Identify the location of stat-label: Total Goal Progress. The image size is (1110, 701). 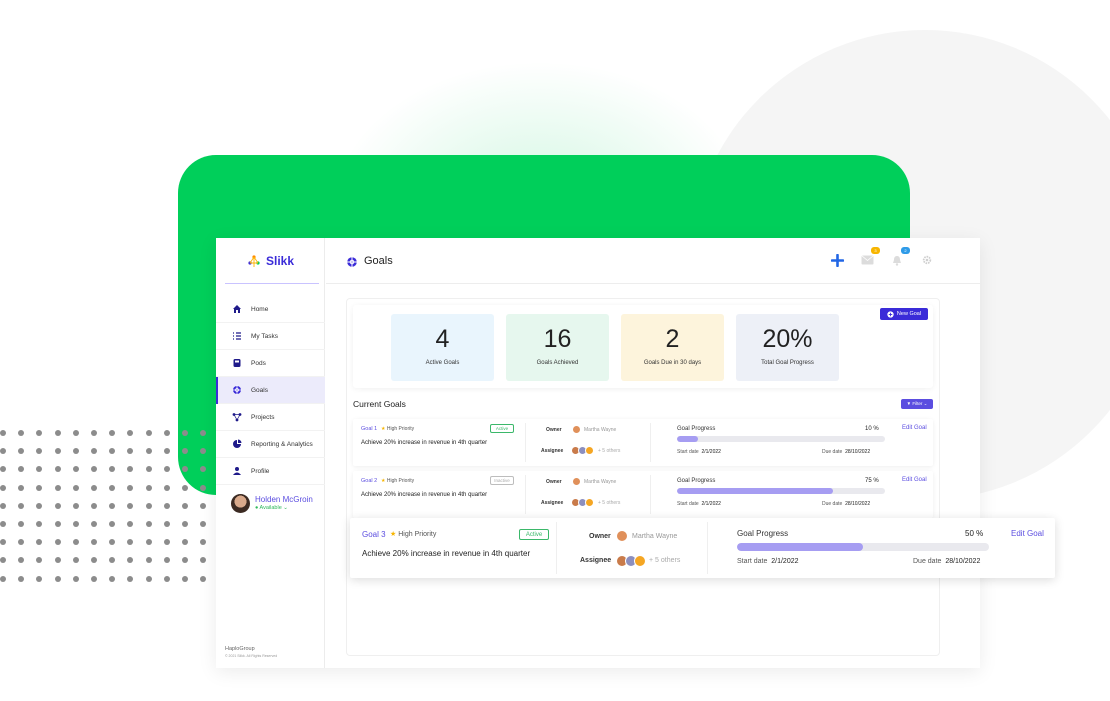
(787, 363).